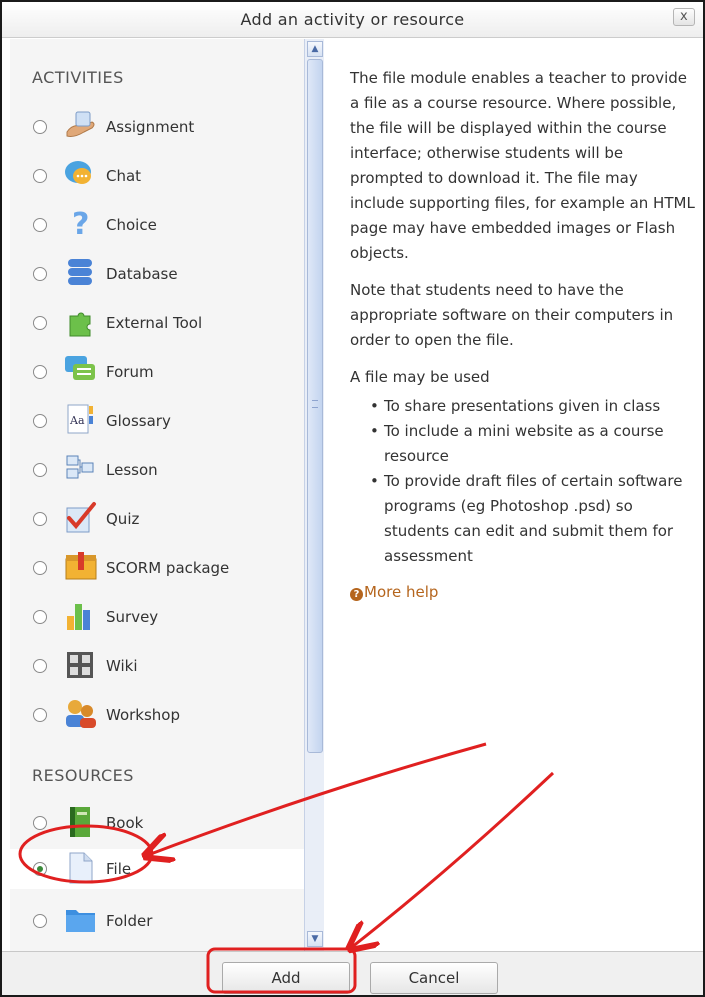 The width and height of the screenshot is (705, 997). Describe the element at coordinates (138, 421) in the screenshot. I see `option-label: Glossary` at that location.